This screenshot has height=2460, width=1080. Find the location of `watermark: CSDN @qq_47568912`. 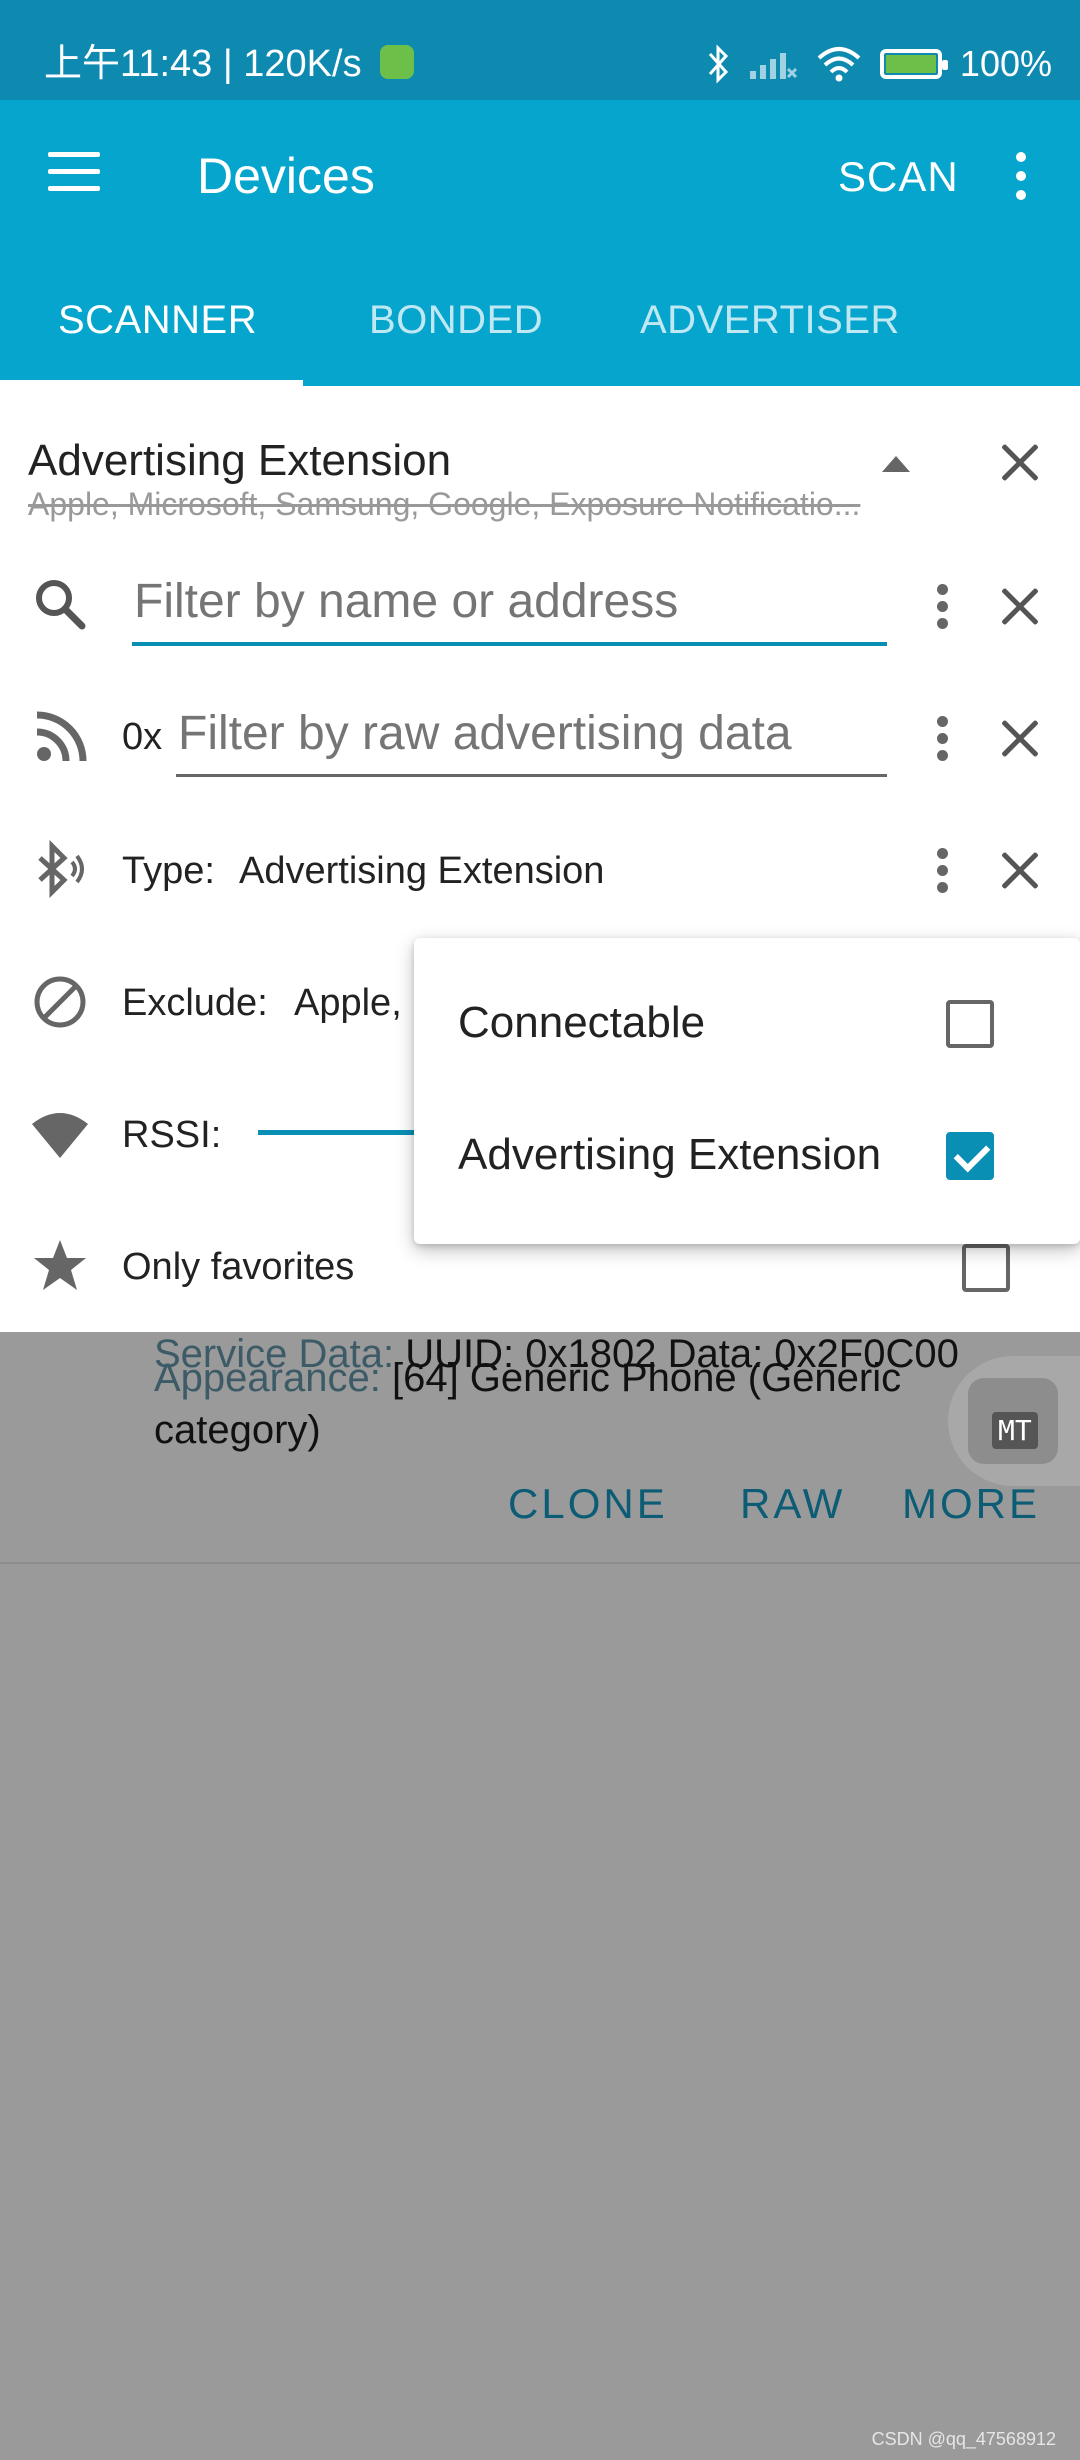

watermark: CSDN @qq_47568912 is located at coordinates (963, 2439).